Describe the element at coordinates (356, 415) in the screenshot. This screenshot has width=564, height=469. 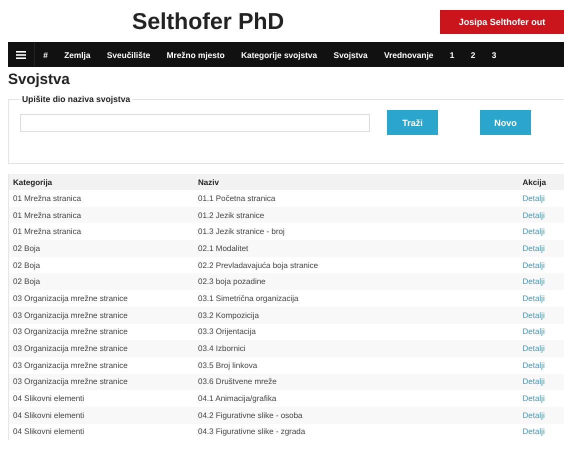
I see `table-cell: 04.2 Figurativne slike - osoba` at that location.